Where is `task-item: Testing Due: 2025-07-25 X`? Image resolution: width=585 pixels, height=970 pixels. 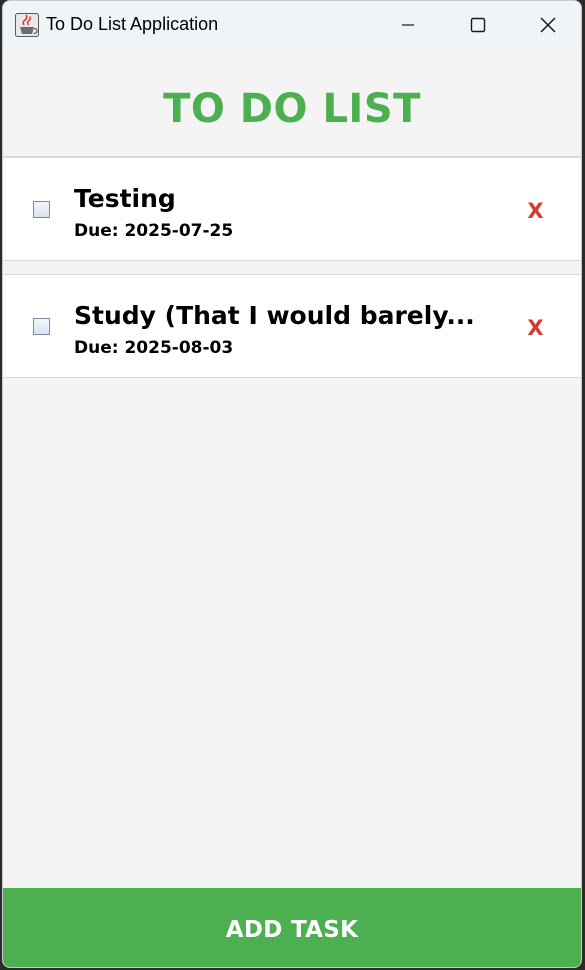 task-item: Testing Due: 2025-07-25 X is located at coordinates (292, 209).